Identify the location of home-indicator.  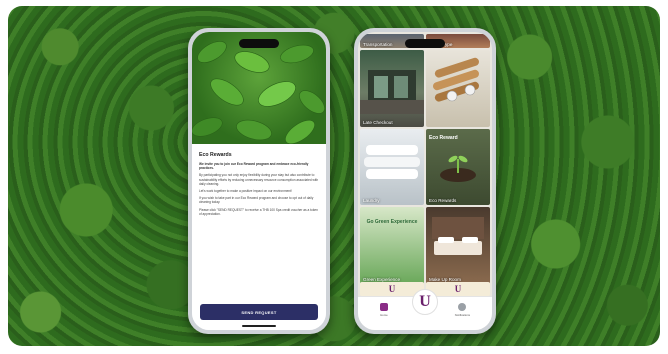
(259, 326).